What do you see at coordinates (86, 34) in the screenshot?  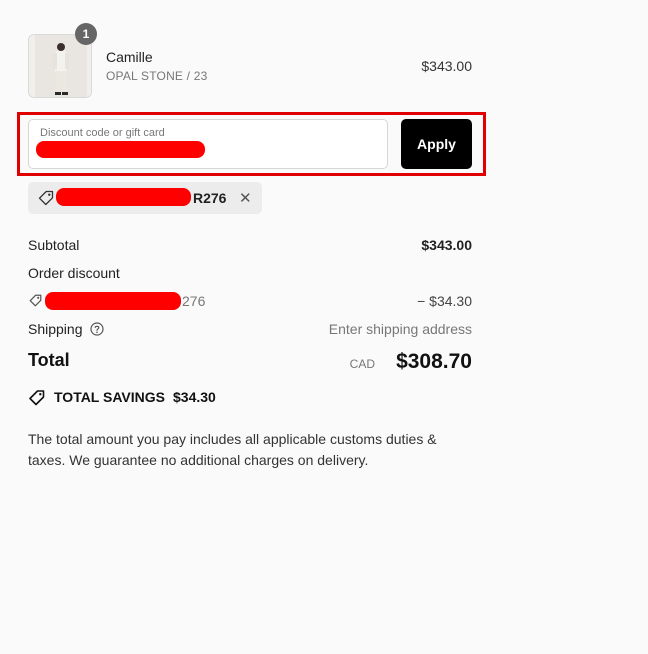 I see `quantity-badge: 1` at bounding box center [86, 34].